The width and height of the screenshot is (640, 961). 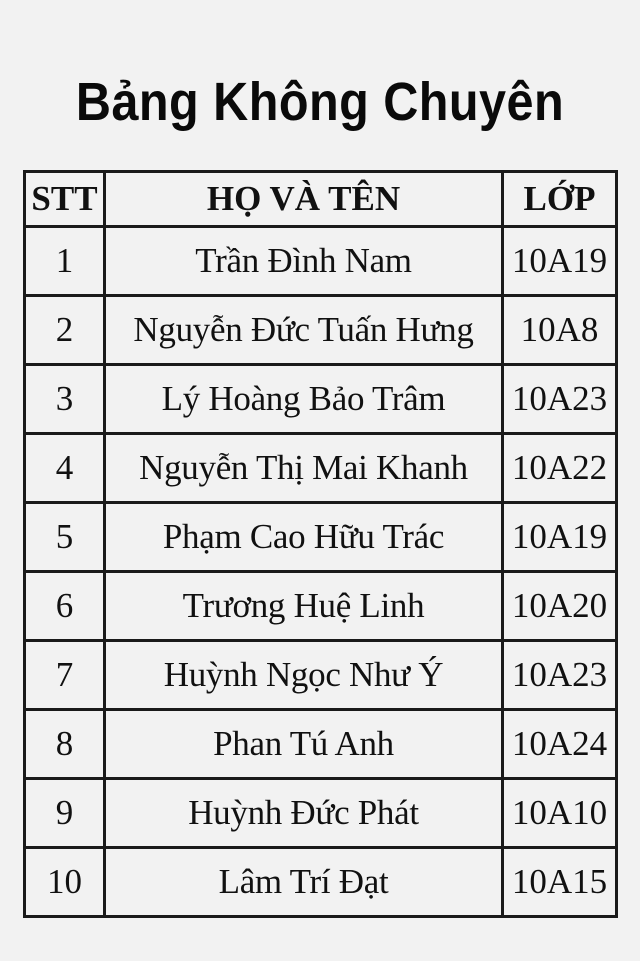 I want to click on cell-stt: 10, so click(x=64, y=882).